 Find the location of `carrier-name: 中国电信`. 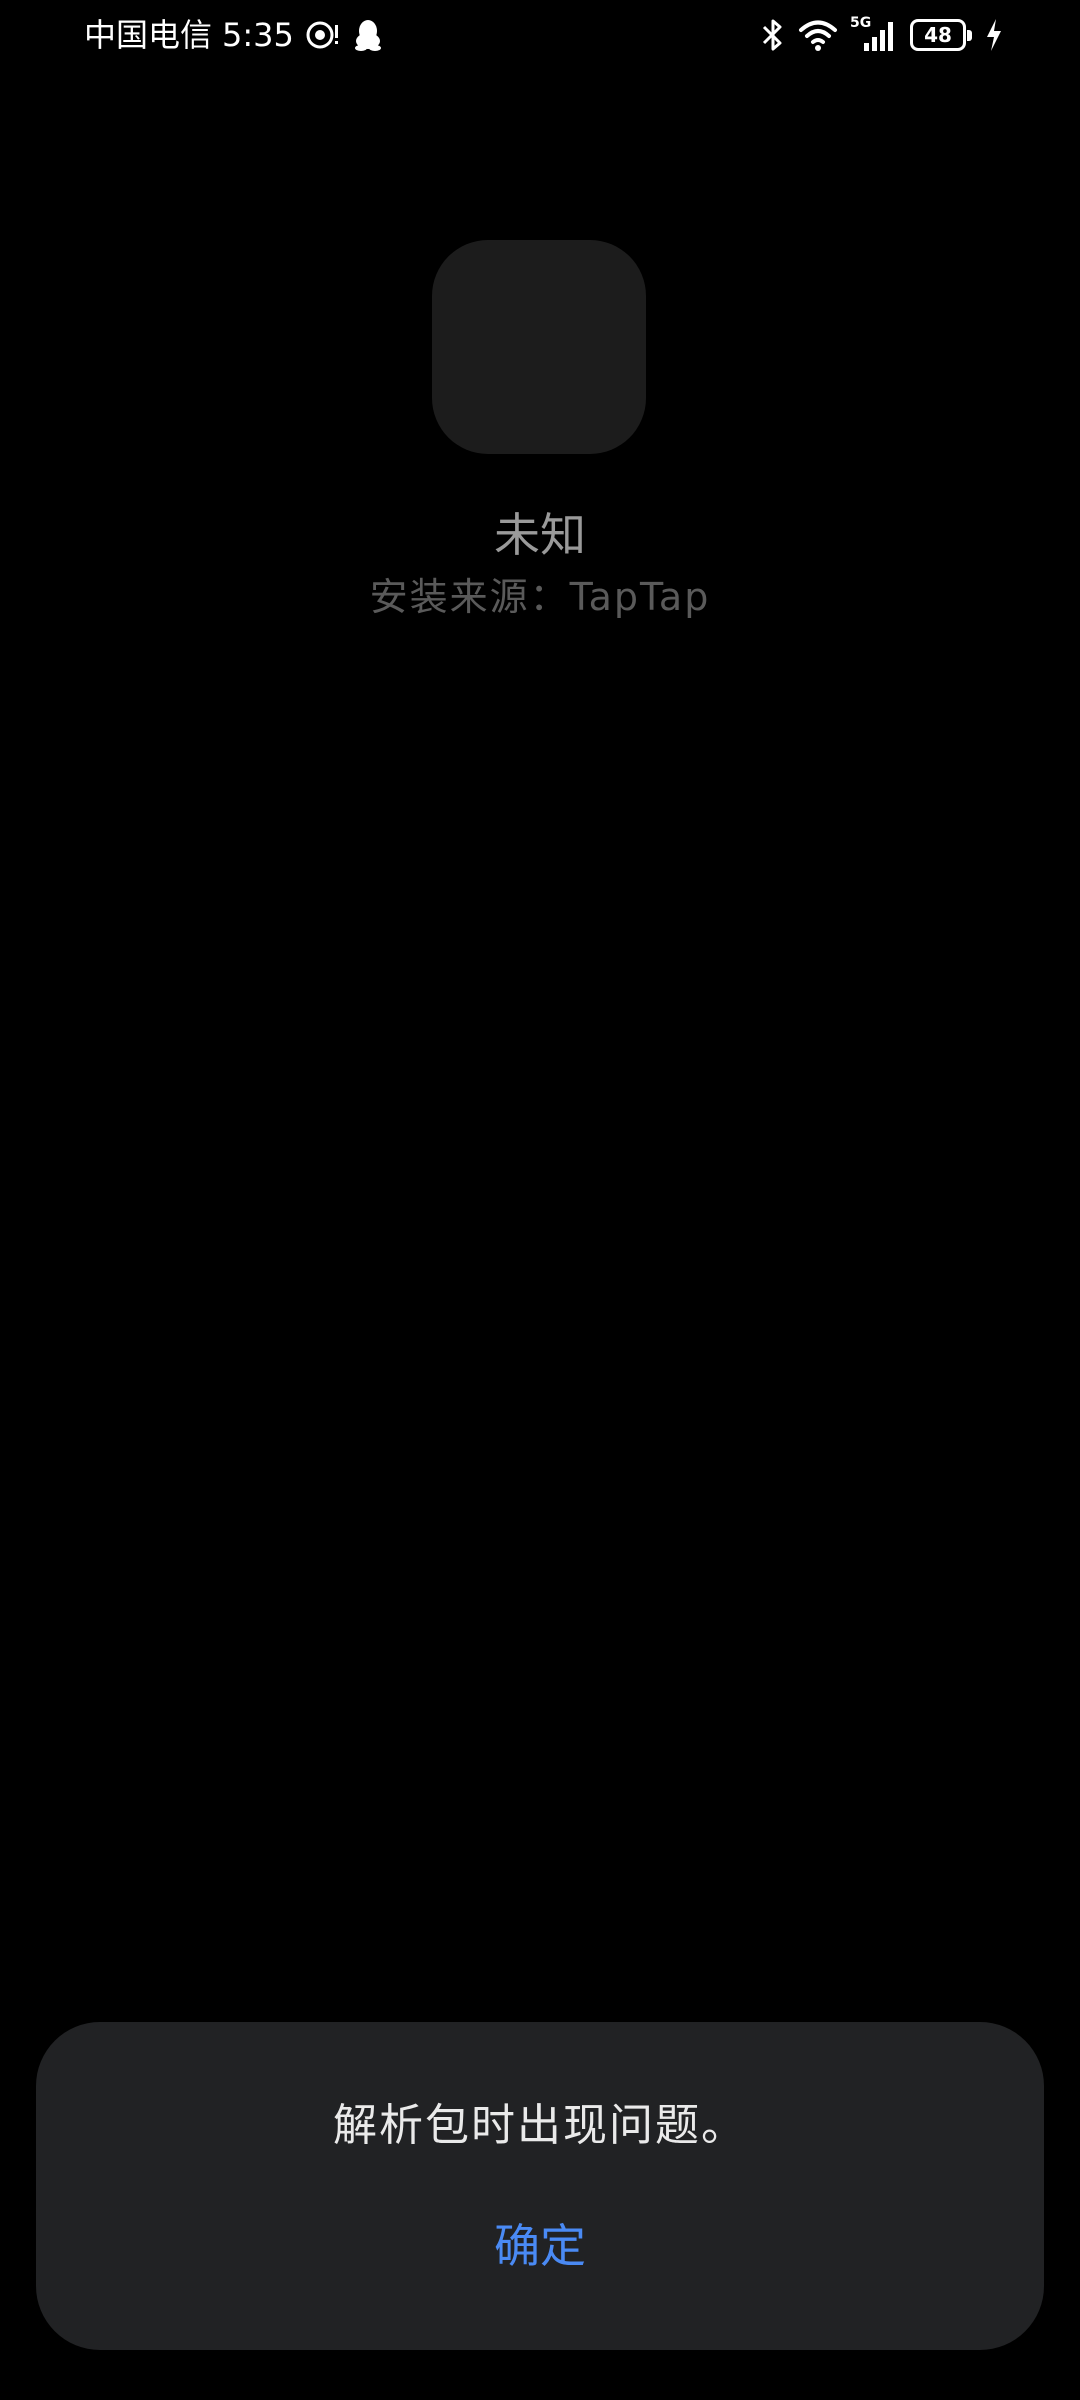

carrier-name: 中国电信 is located at coordinates (148, 35).